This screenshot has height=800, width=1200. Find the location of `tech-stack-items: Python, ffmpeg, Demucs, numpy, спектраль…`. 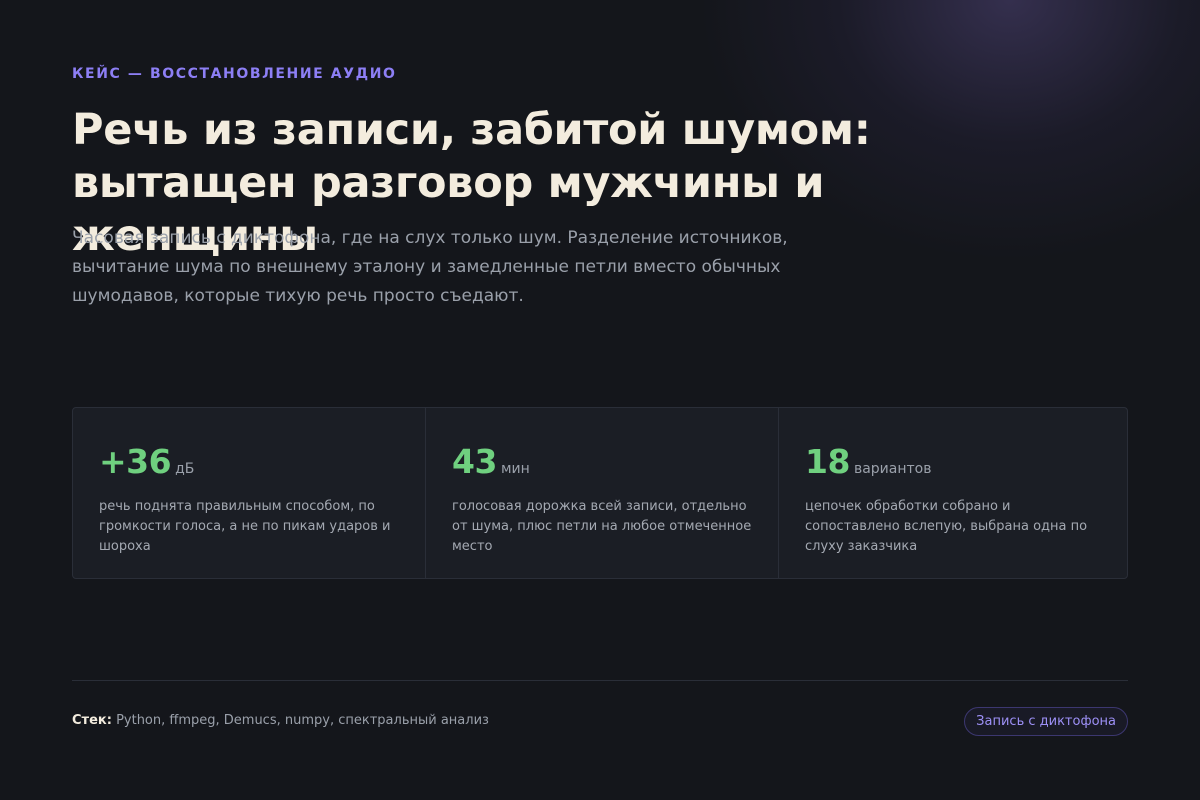

tech-stack-items: Python, ffmpeg, Demucs, numpy, спектраль… is located at coordinates (302, 720).